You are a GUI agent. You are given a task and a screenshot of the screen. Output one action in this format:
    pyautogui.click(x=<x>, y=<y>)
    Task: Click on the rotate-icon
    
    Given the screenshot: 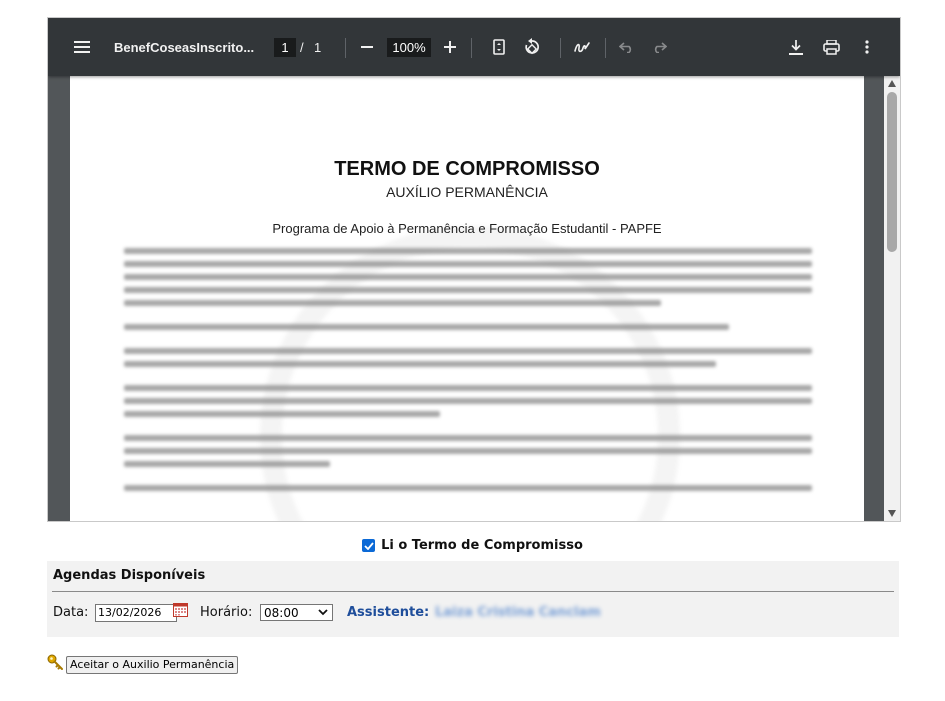 What is the action you would take?
    pyautogui.click(x=532, y=47)
    